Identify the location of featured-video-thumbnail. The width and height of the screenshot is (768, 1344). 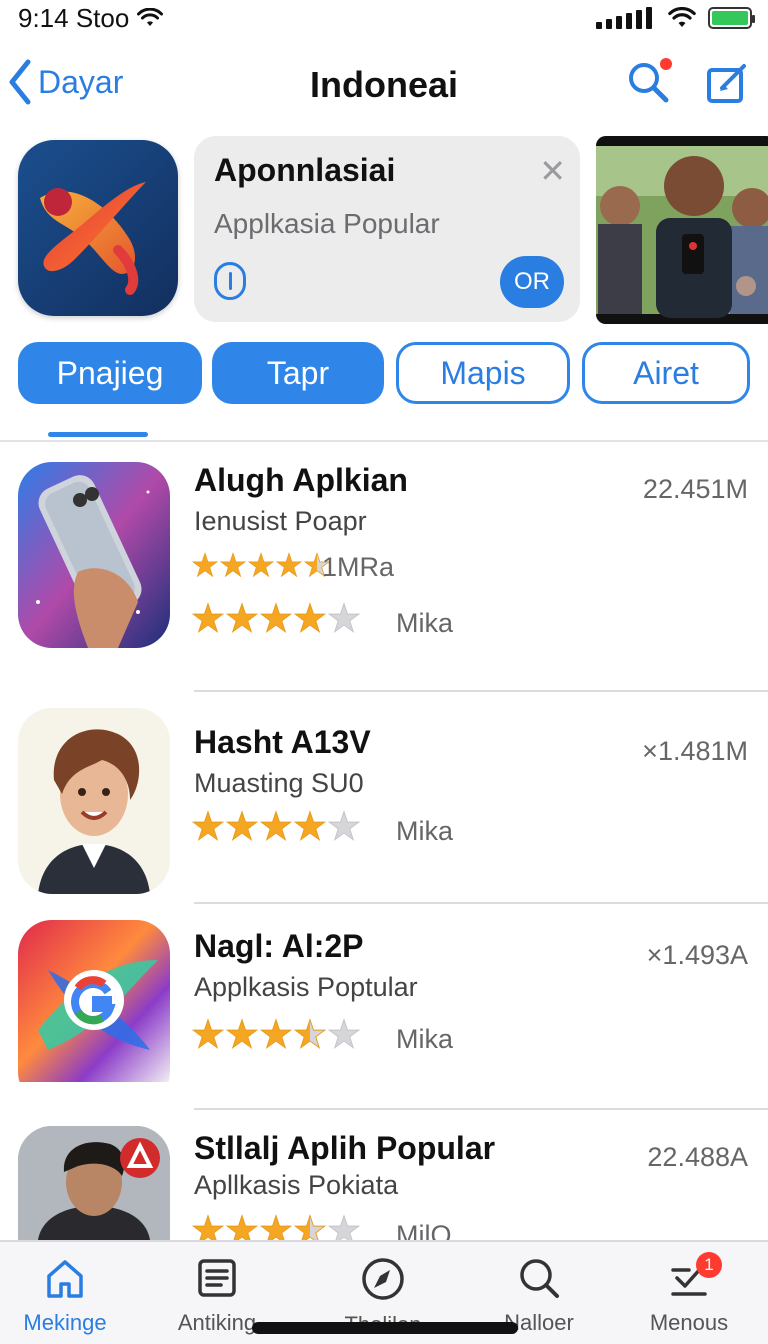
(682, 230).